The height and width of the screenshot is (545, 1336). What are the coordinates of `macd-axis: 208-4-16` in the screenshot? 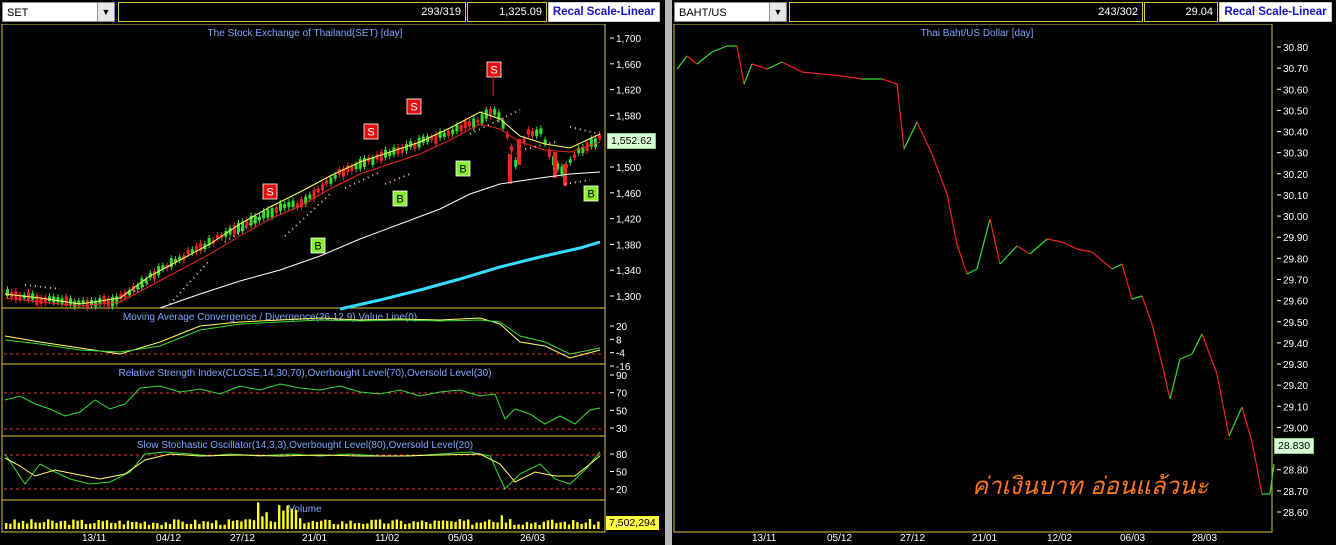 It's located at (620, 347).